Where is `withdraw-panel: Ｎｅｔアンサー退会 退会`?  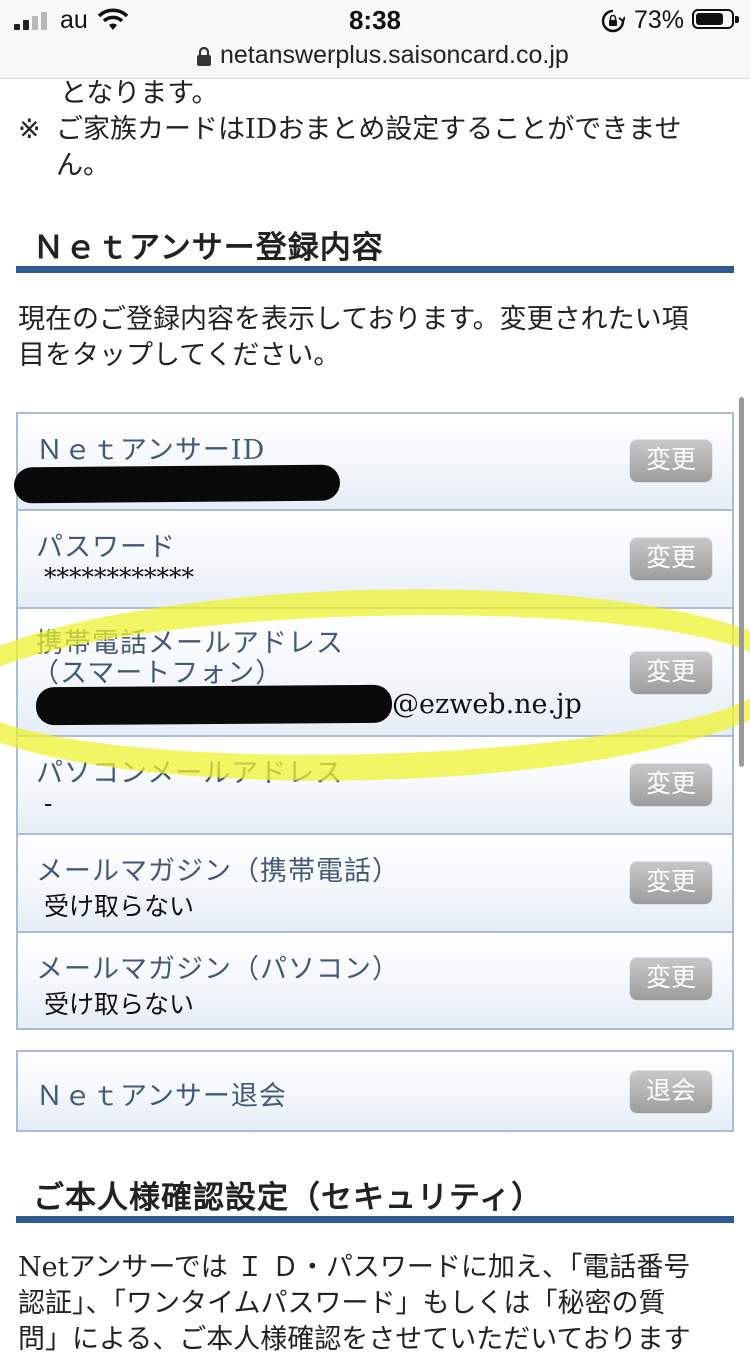 withdraw-panel: Ｎｅｔアンサー退会 退会 is located at coordinates (375, 1091).